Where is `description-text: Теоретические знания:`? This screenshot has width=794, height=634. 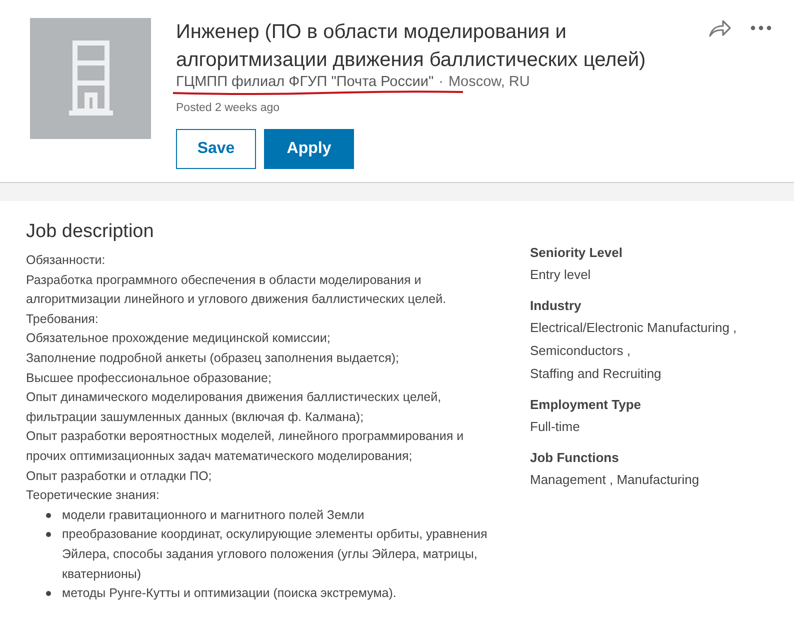 description-text: Теоретические знания: is located at coordinates (93, 495).